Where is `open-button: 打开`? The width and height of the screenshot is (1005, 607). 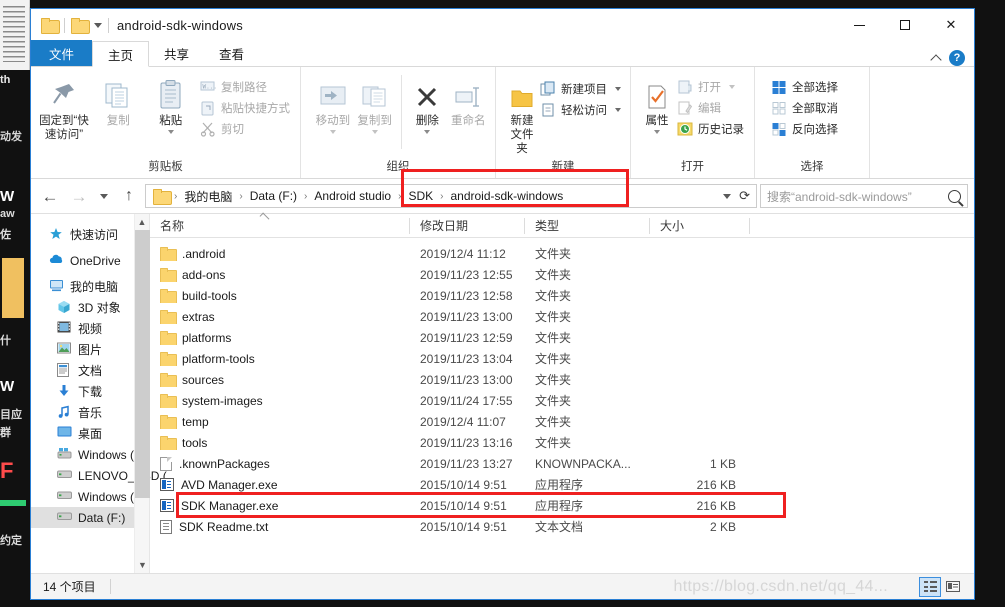 open-button: 打开 is located at coordinates (711, 87).